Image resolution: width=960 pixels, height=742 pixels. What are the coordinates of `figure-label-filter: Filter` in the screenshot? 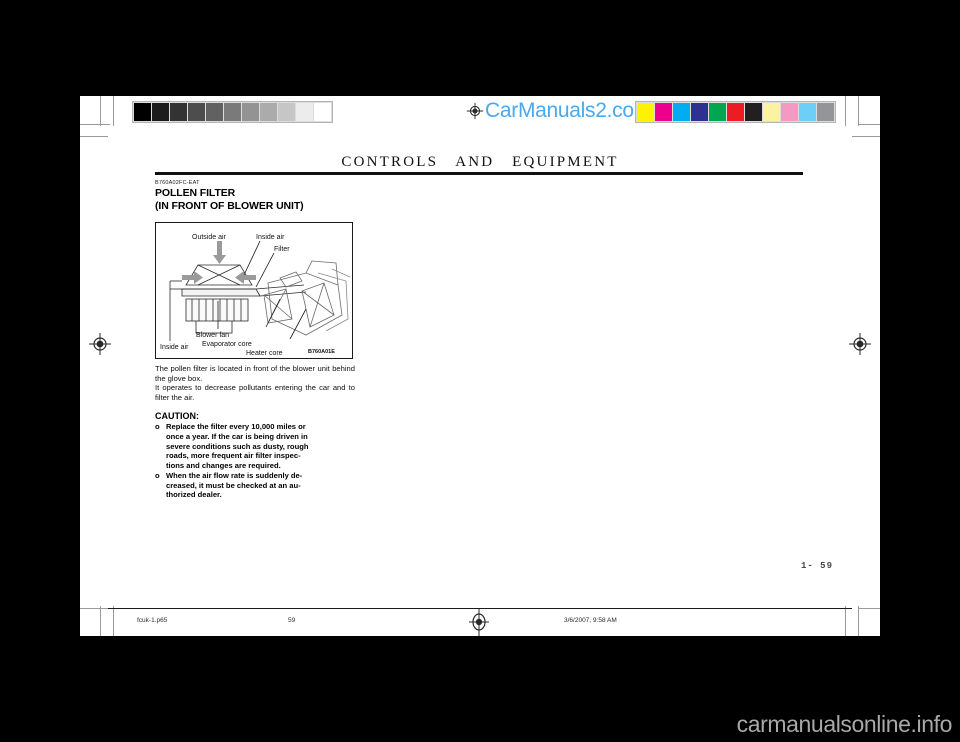 It's located at (282, 249).